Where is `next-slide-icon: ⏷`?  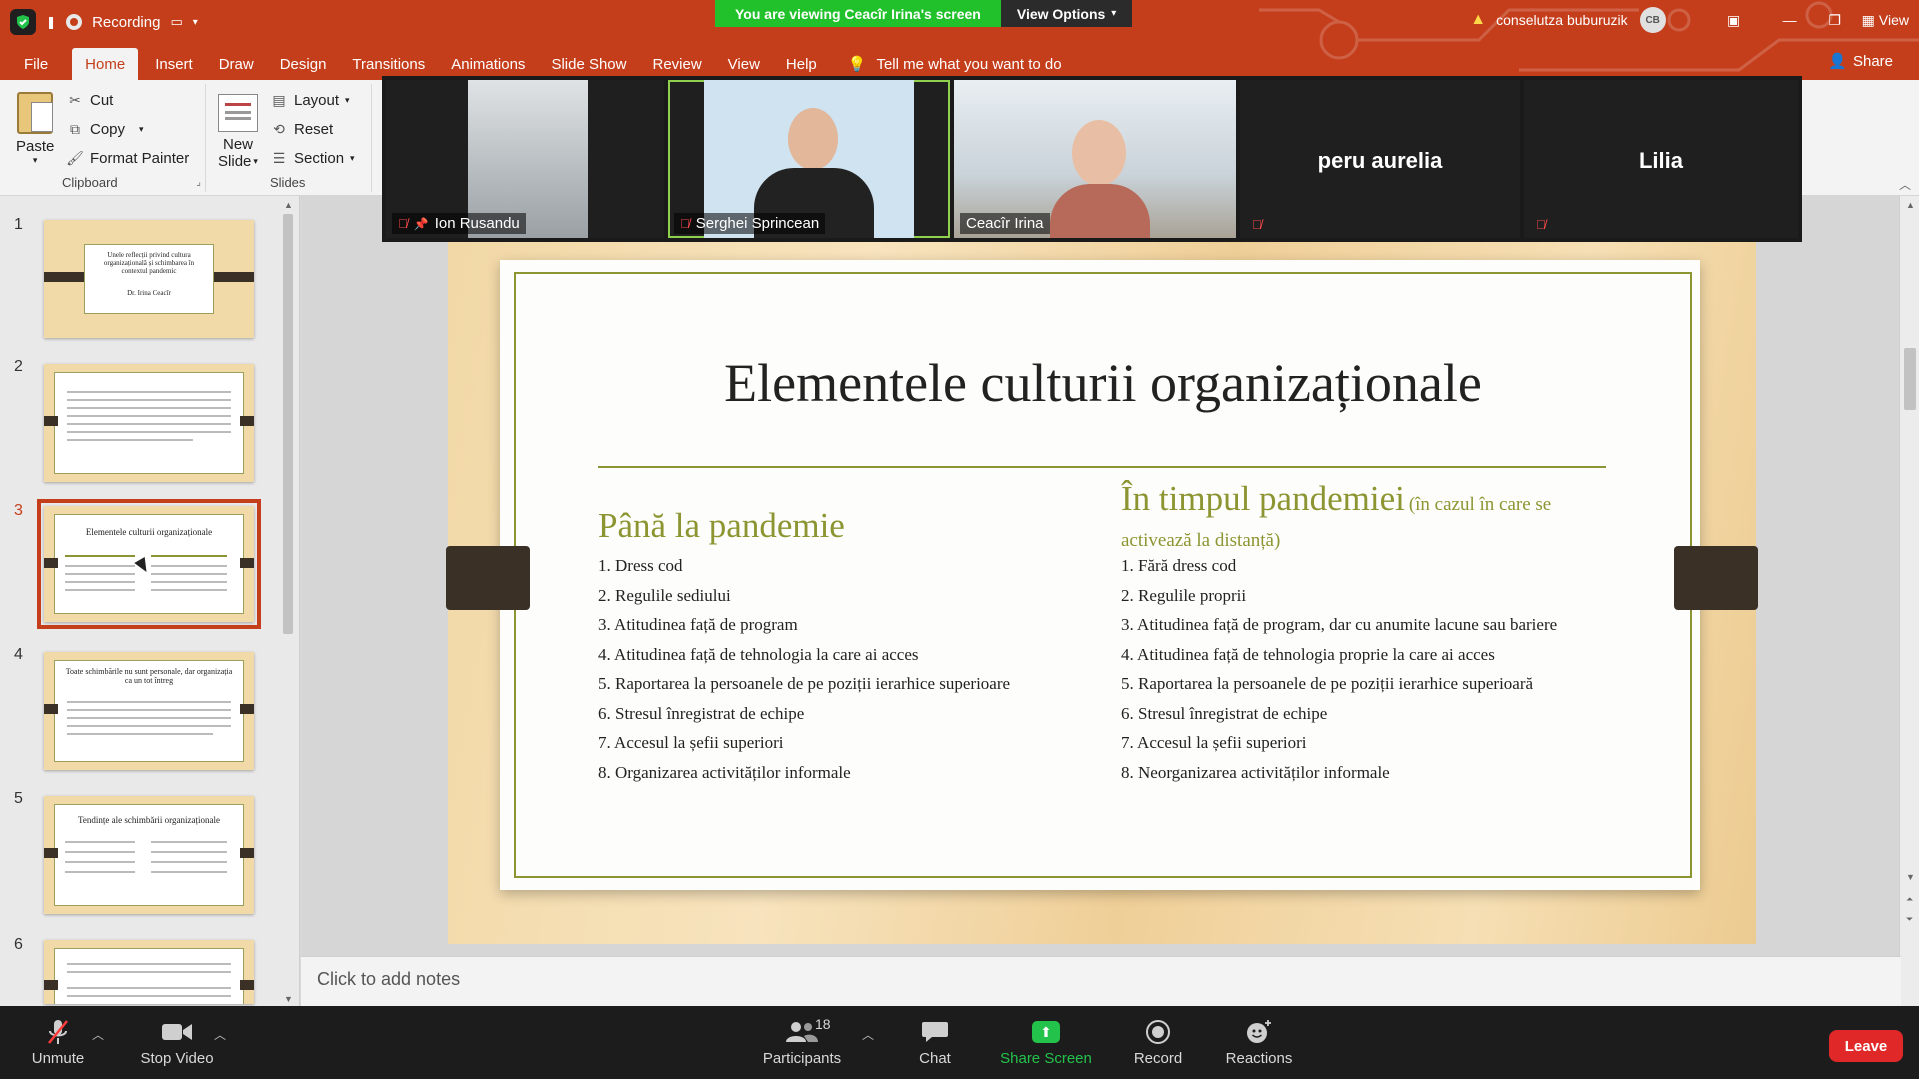 next-slide-icon: ⏷ is located at coordinates (1909, 919).